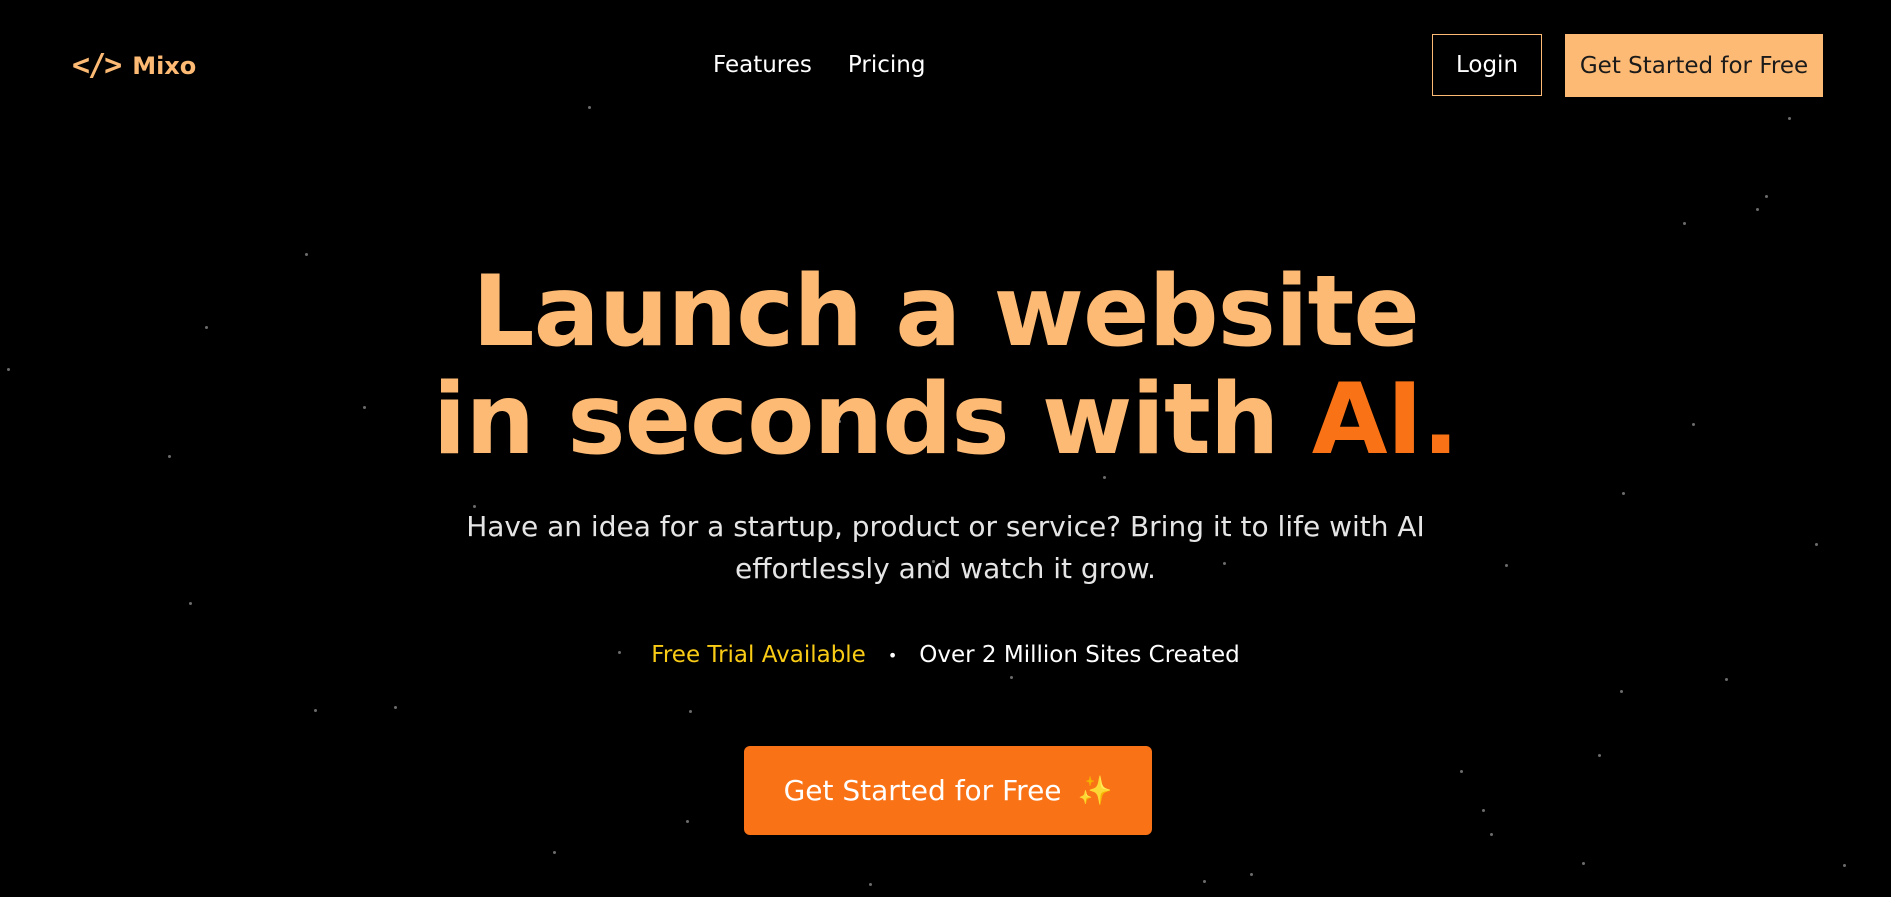 Image resolution: width=1891 pixels, height=897 pixels. Describe the element at coordinates (945, 568) in the screenshot. I see `hero-subtitle-line2: effortlessly and watch it grow.` at that location.